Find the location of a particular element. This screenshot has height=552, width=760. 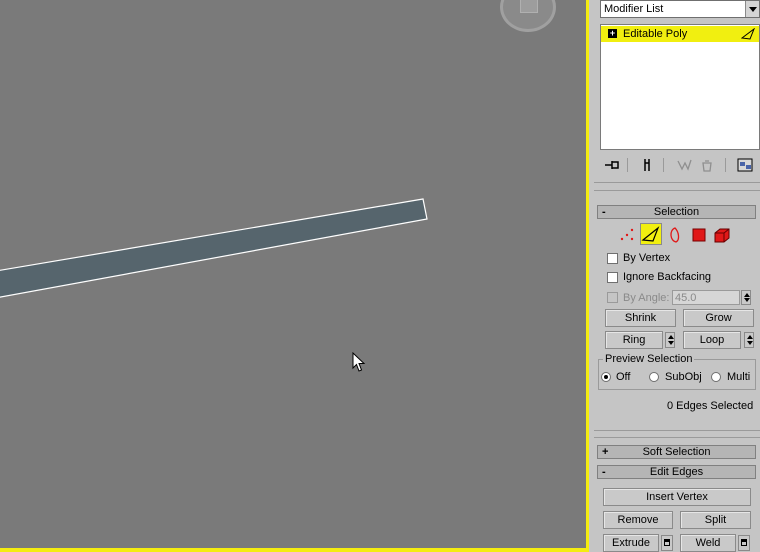

stack-item-label: Editable Poly is located at coordinates (655, 34).